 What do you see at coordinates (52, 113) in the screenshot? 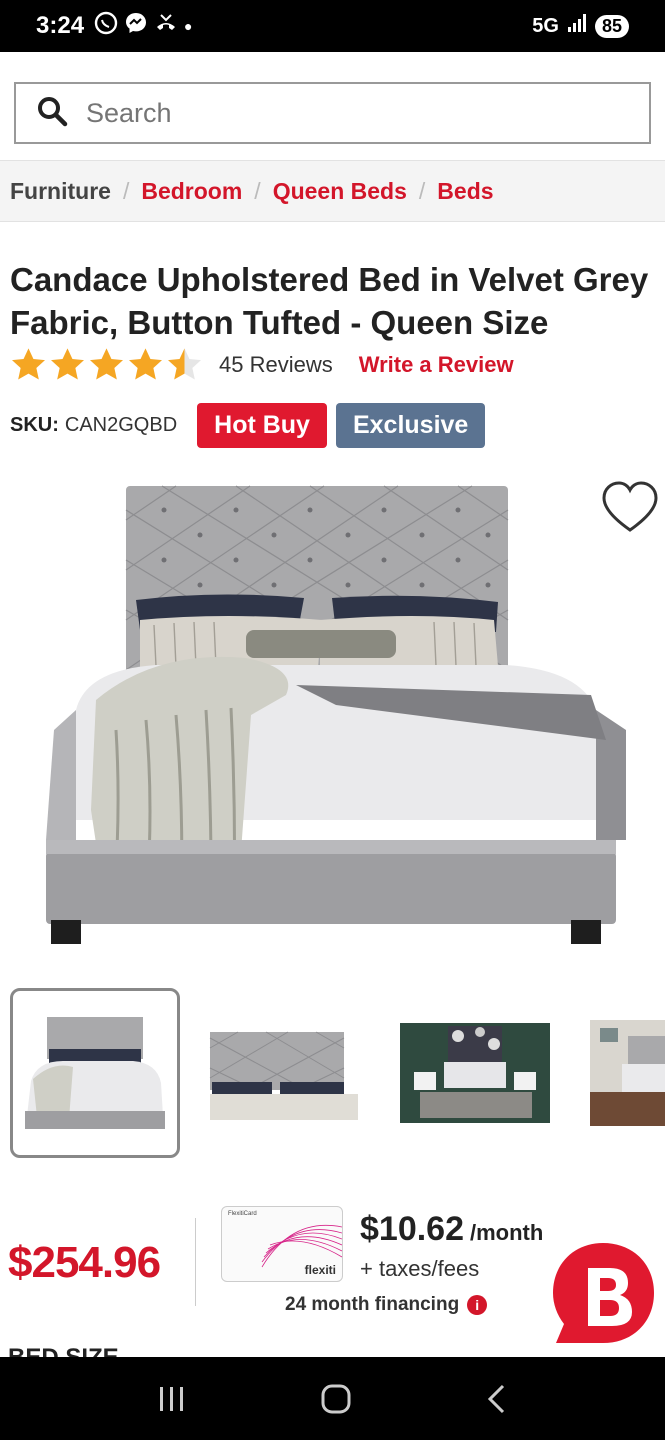
I see `search-icon` at bounding box center [52, 113].